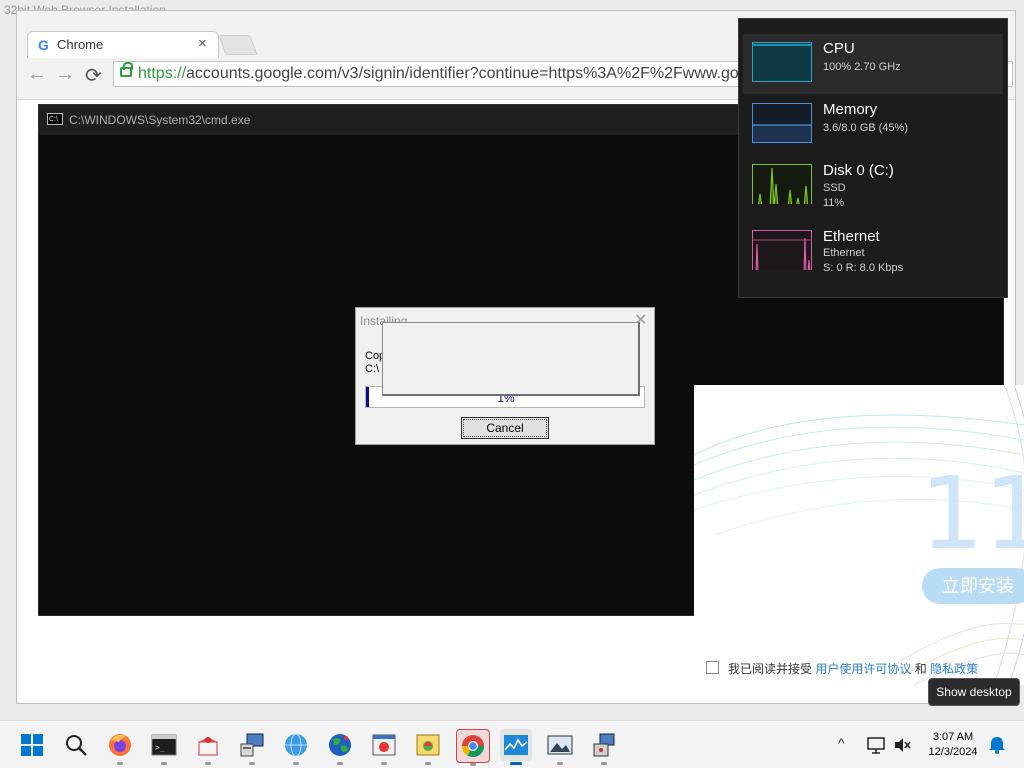 The image size is (1024, 768). What do you see at coordinates (841, 743) in the screenshot?
I see `tray-overflow-chevron-icon: ^` at bounding box center [841, 743].